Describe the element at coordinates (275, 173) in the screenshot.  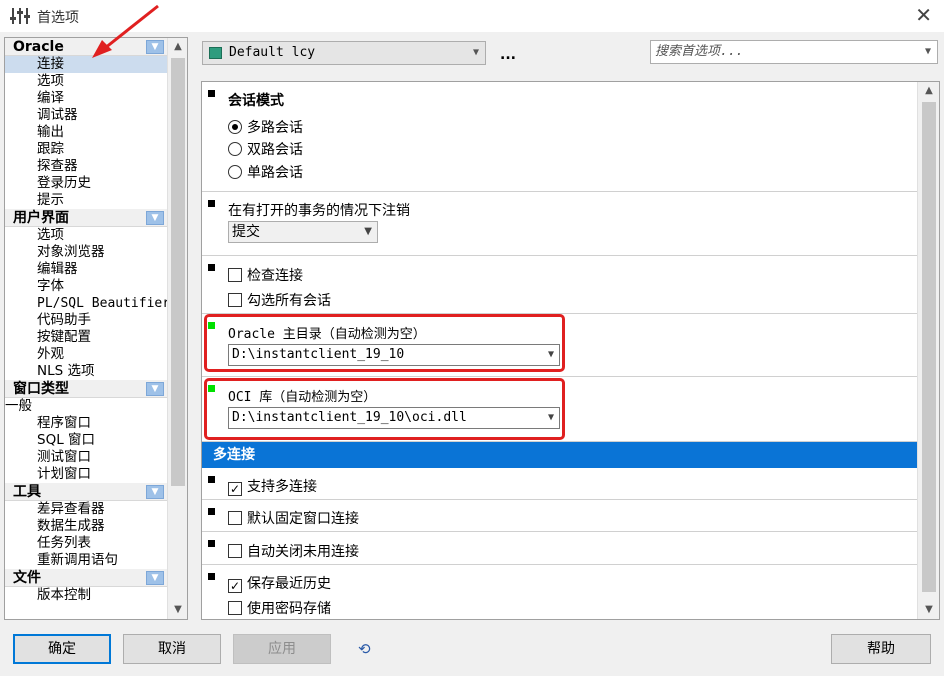
I see `radio-label: 单路会话` at that location.